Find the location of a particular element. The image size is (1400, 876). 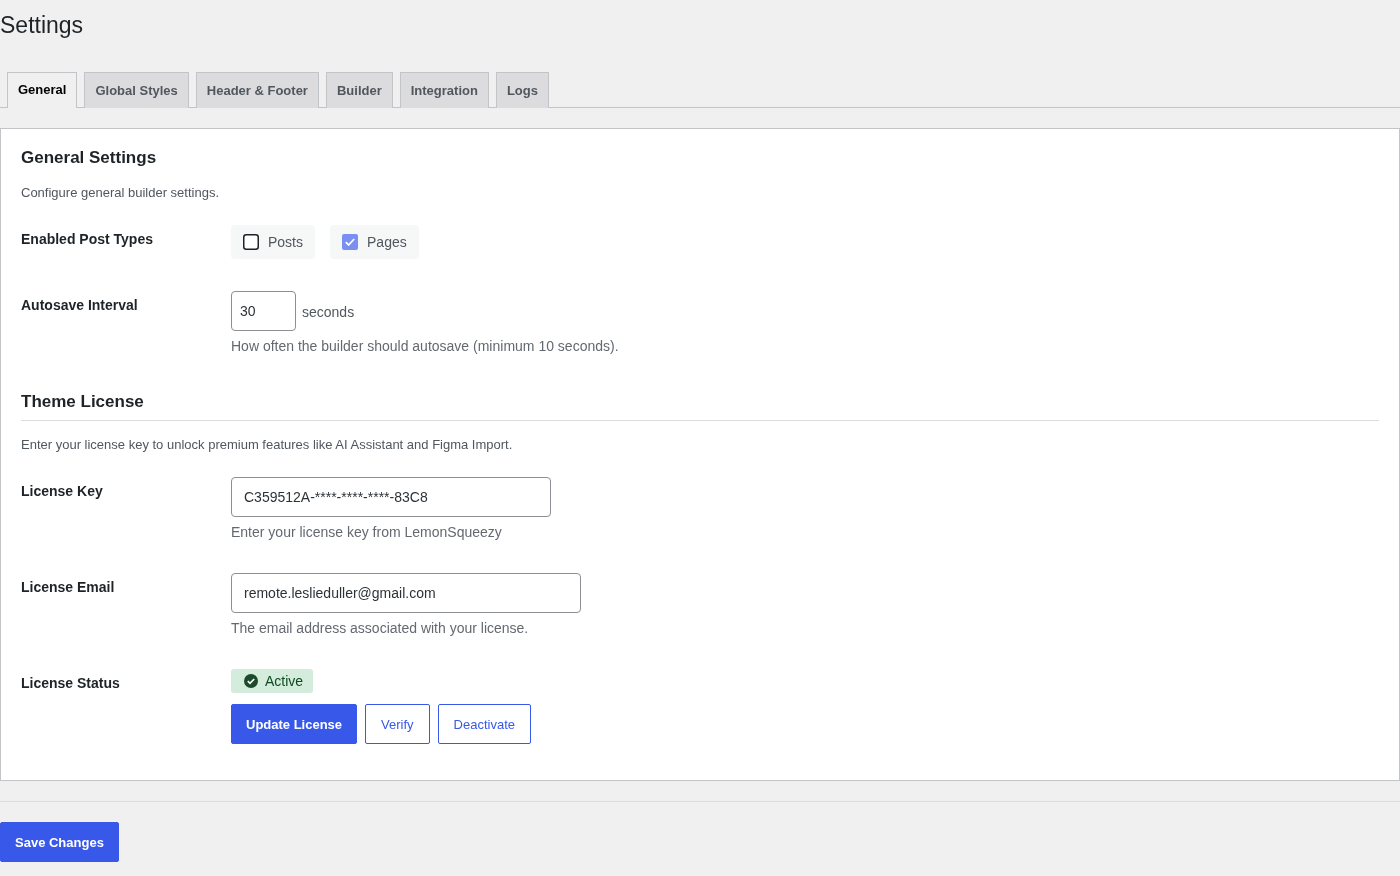

page-title: Settings is located at coordinates (42, 25).